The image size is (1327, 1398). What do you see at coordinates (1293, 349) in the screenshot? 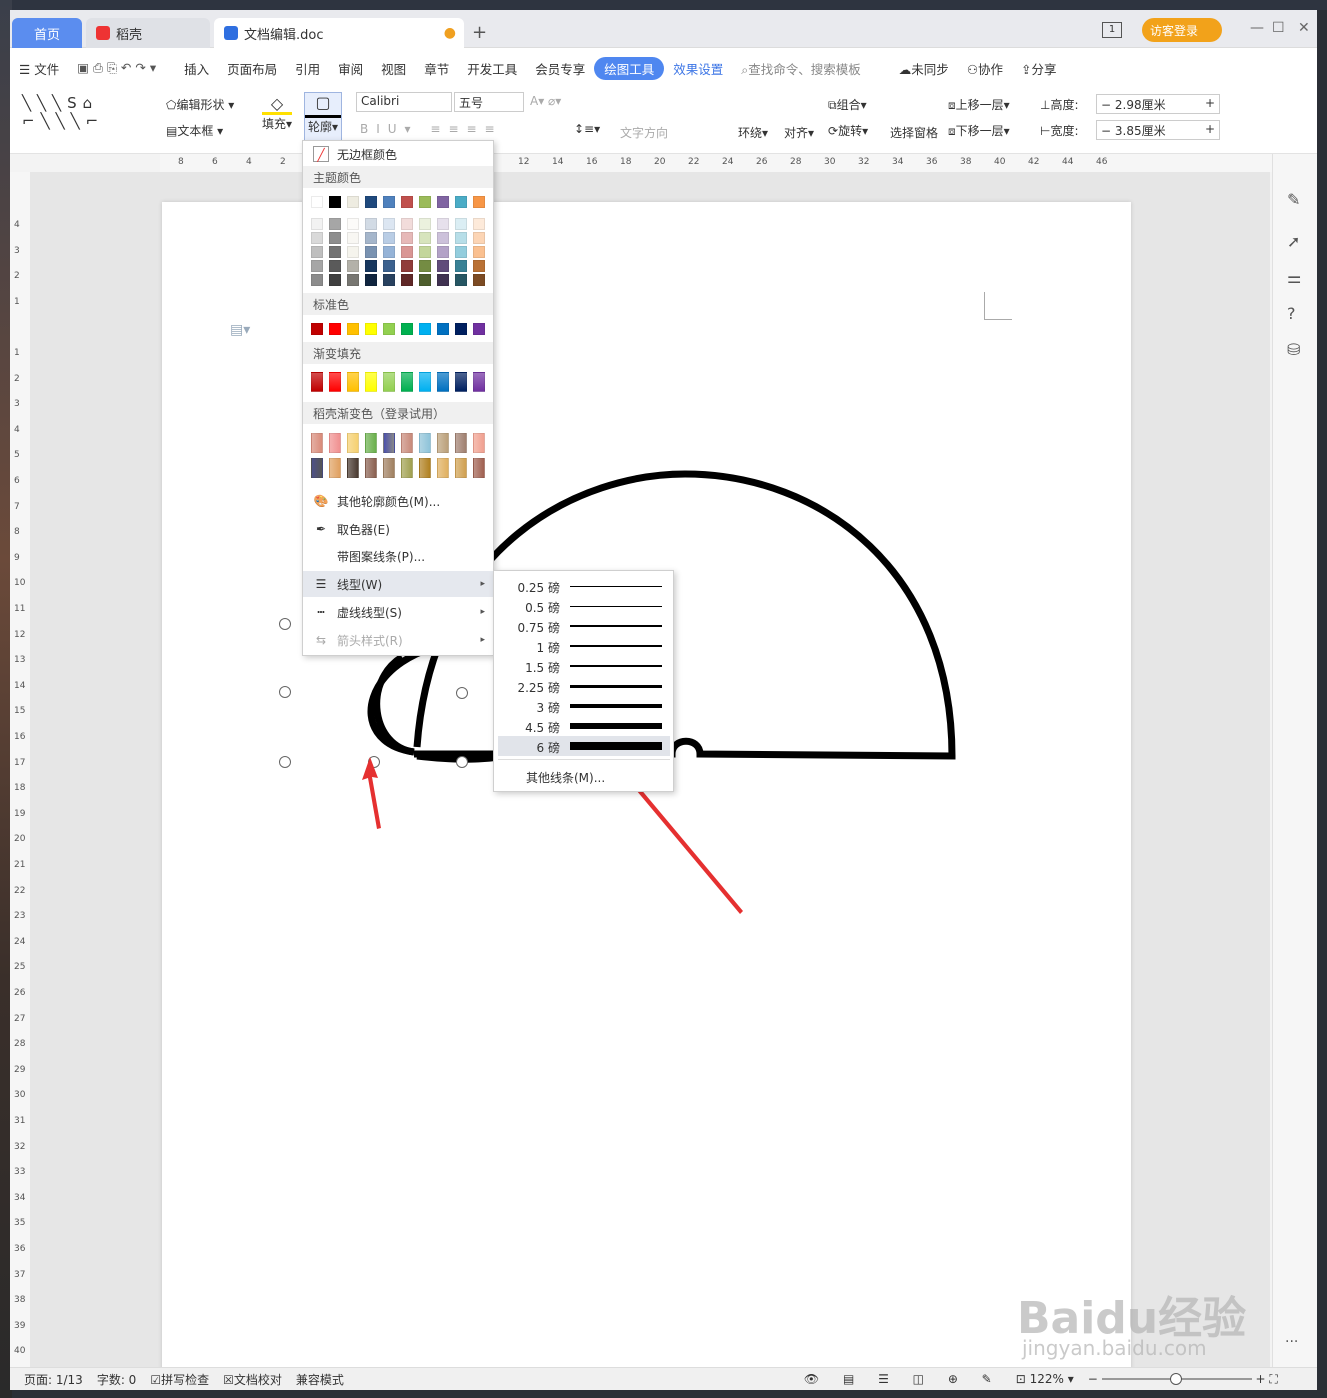
I see `backup-icon: ⛁` at bounding box center [1293, 349].